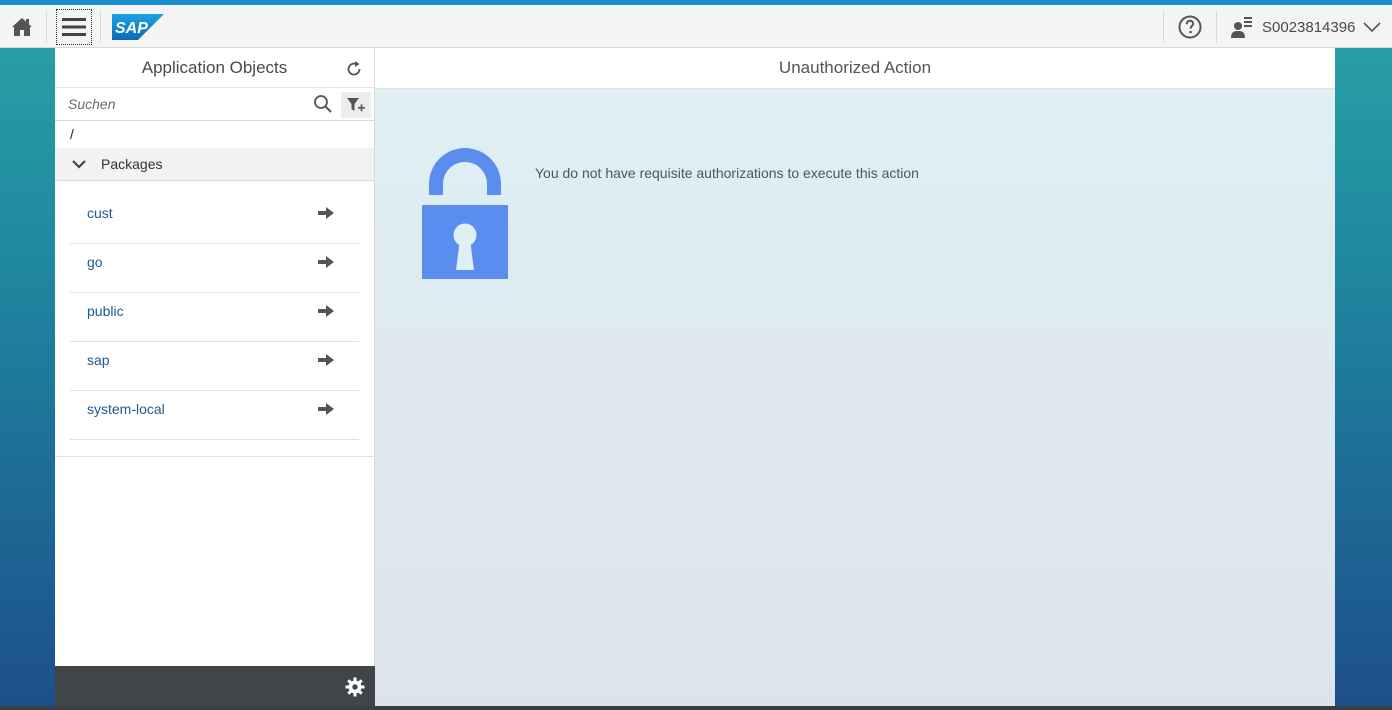 The height and width of the screenshot is (710, 1392). What do you see at coordinates (214, 268) in the screenshot?
I see `list-item: go` at bounding box center [214, 268].